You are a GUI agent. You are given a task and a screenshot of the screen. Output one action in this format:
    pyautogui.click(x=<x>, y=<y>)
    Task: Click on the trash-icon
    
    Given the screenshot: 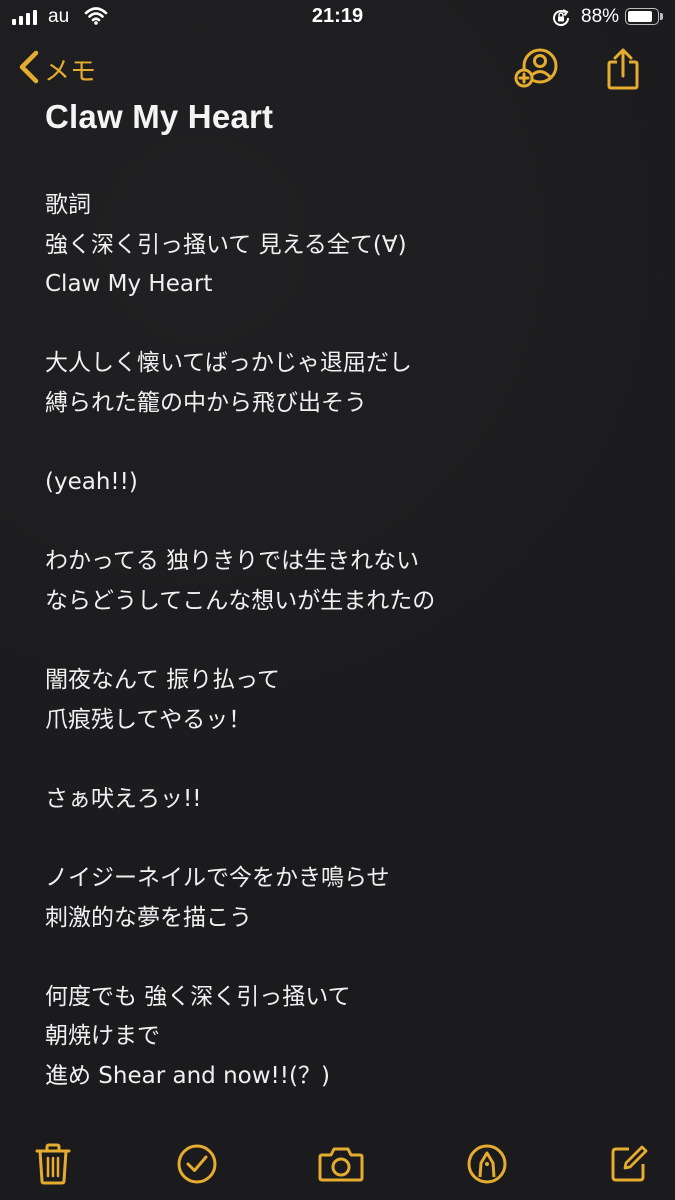 What is the action you would take?
    pyautogui.click(x=53, y=1166)
    